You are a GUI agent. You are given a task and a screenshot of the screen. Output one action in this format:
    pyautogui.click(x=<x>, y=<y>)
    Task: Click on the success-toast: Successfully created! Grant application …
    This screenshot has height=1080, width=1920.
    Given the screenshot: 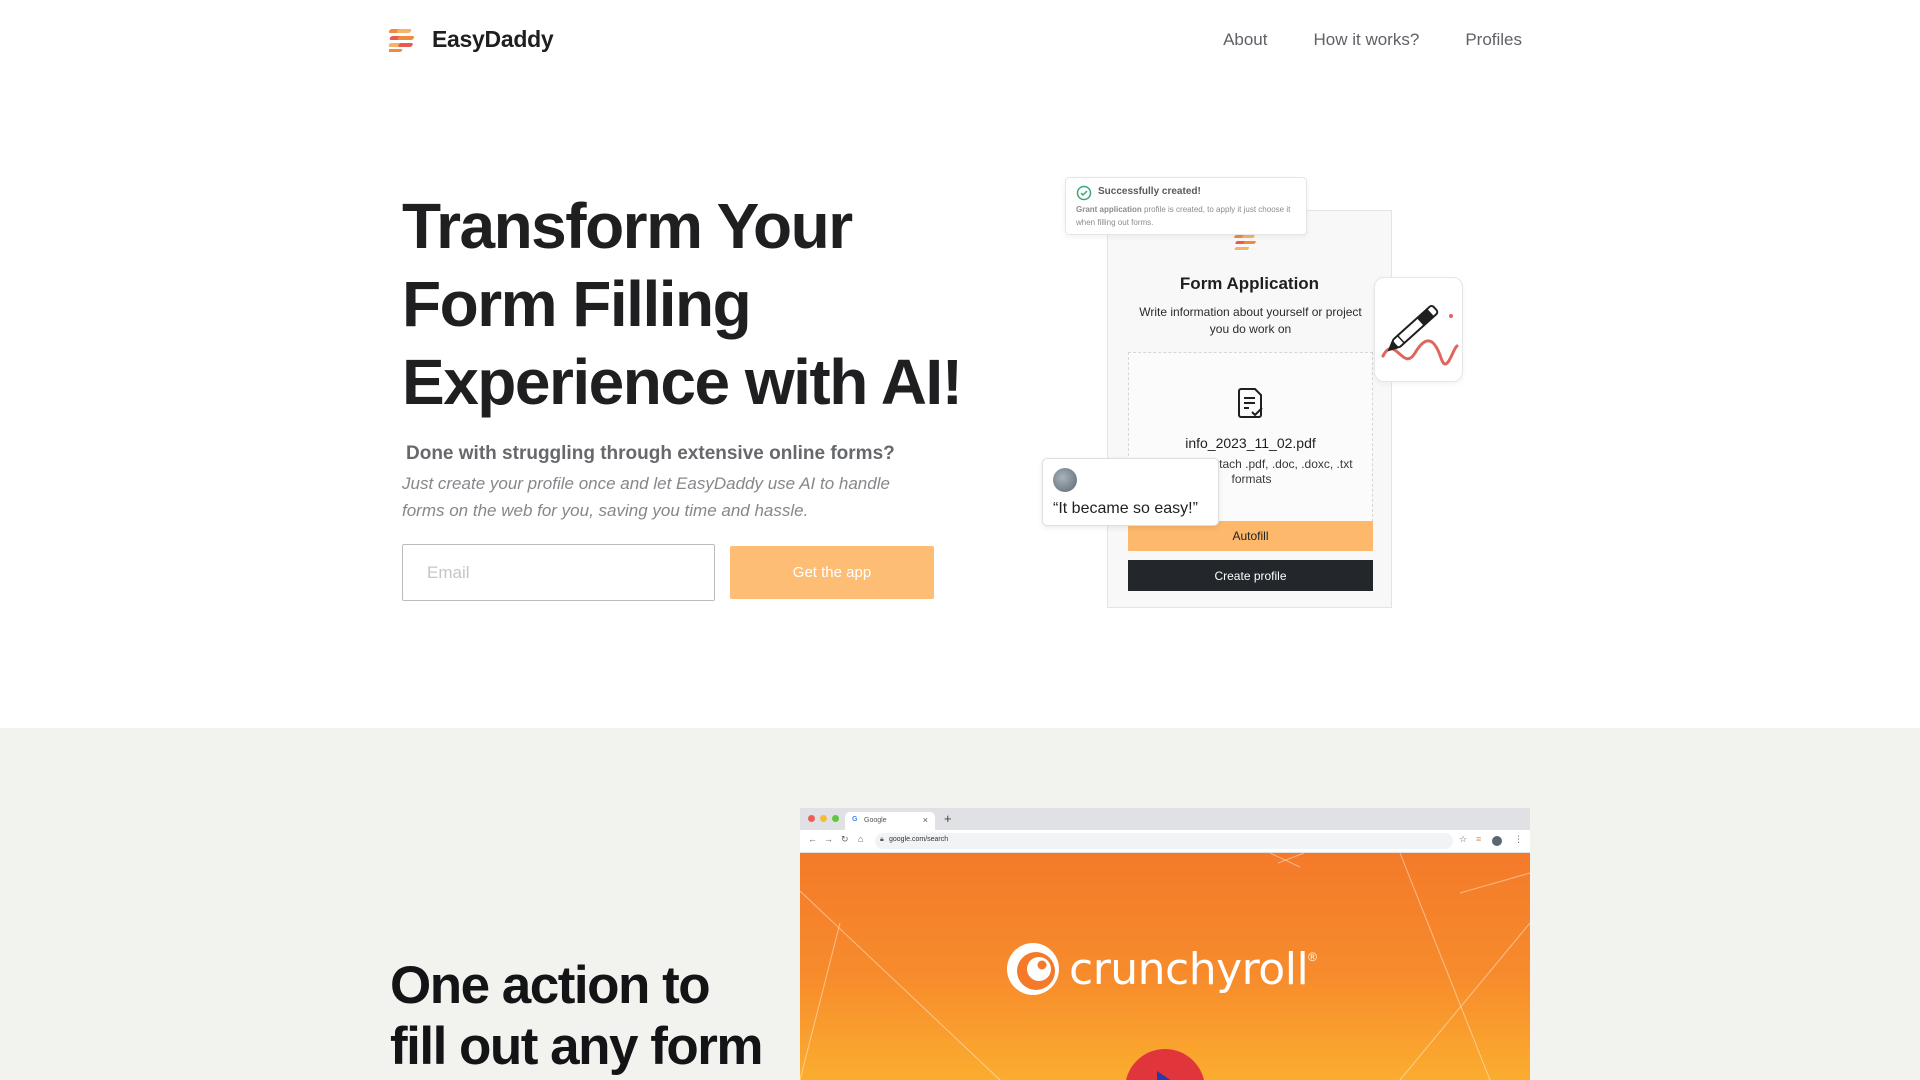 What is the action you would take?
    pyautogui.click(x=1186, y=206)
    